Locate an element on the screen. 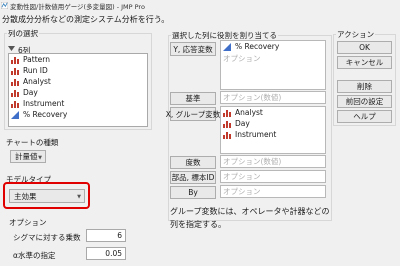  help-button: ヘルプ is located at coordinates (364, 116).